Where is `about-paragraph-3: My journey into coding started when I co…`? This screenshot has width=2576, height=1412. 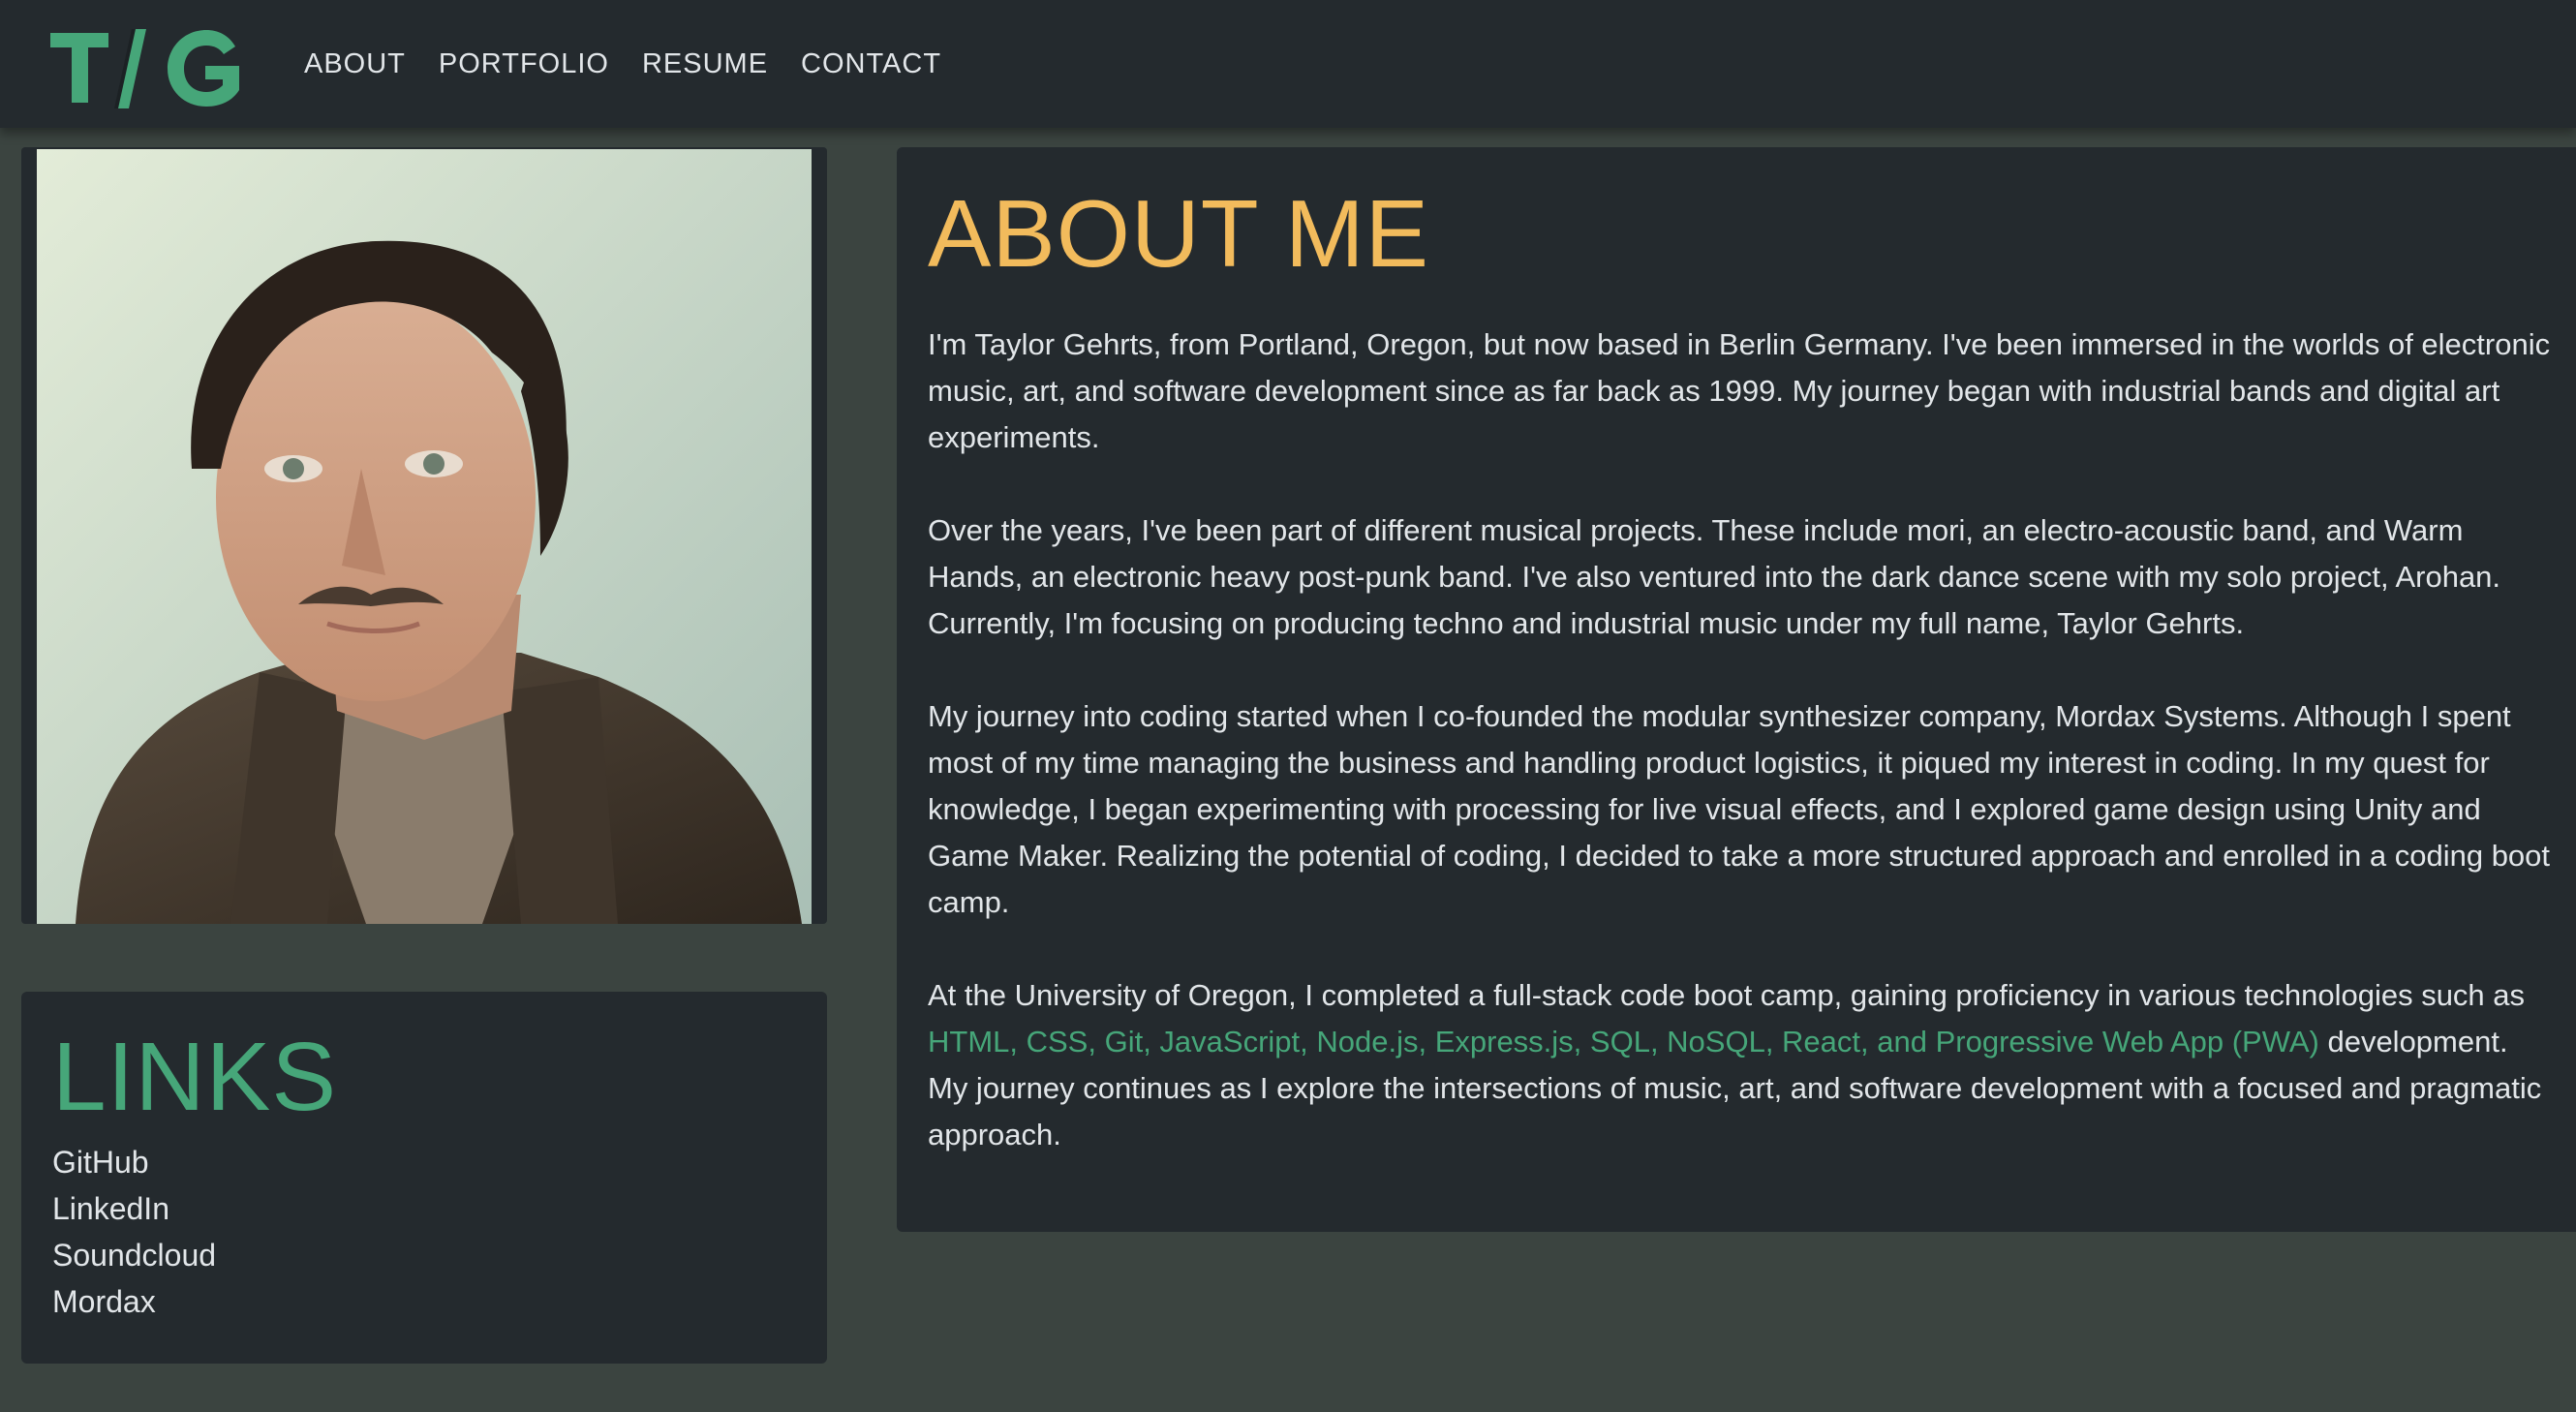
about-paragraph-3: My journey into coding started when I co… is located at coordinates (1739, 809).